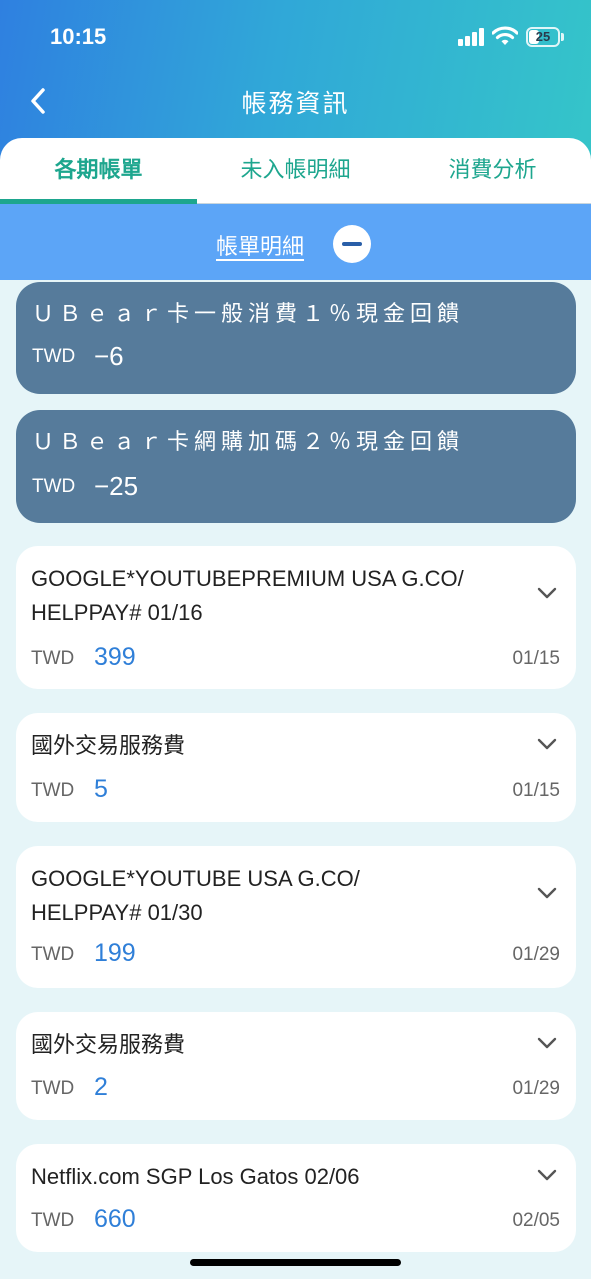 The width and height of the screenshot is (591, 1279). I want to click on wifi-icon, so click(505, 35).